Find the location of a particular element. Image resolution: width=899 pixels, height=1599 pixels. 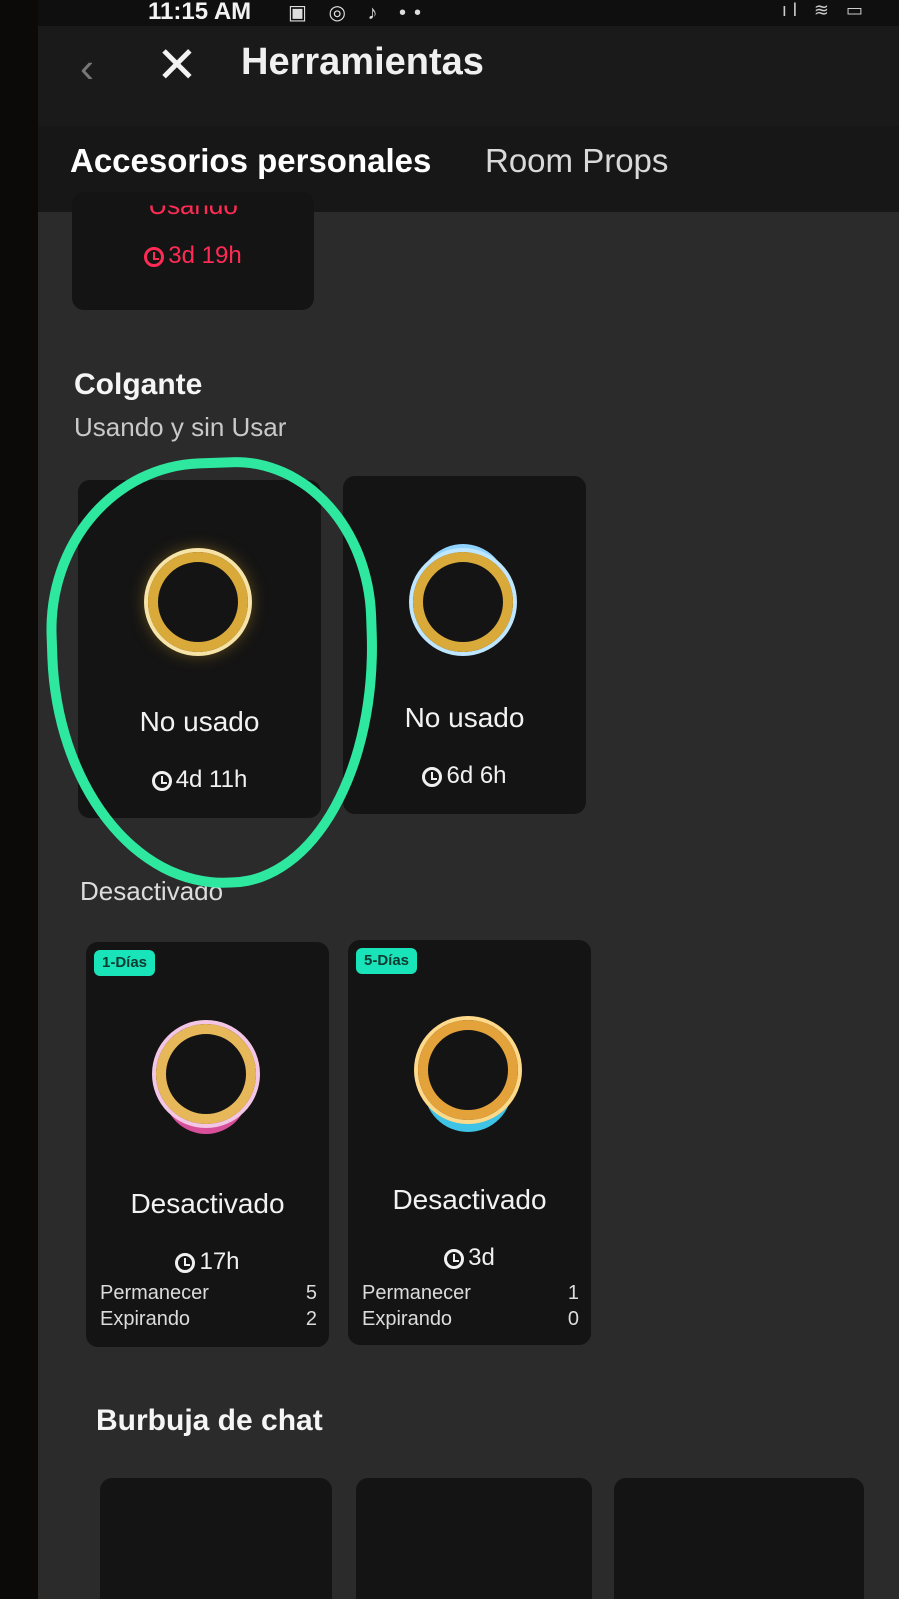

card-time-value: 3d is located at coordinates (481, 1257).